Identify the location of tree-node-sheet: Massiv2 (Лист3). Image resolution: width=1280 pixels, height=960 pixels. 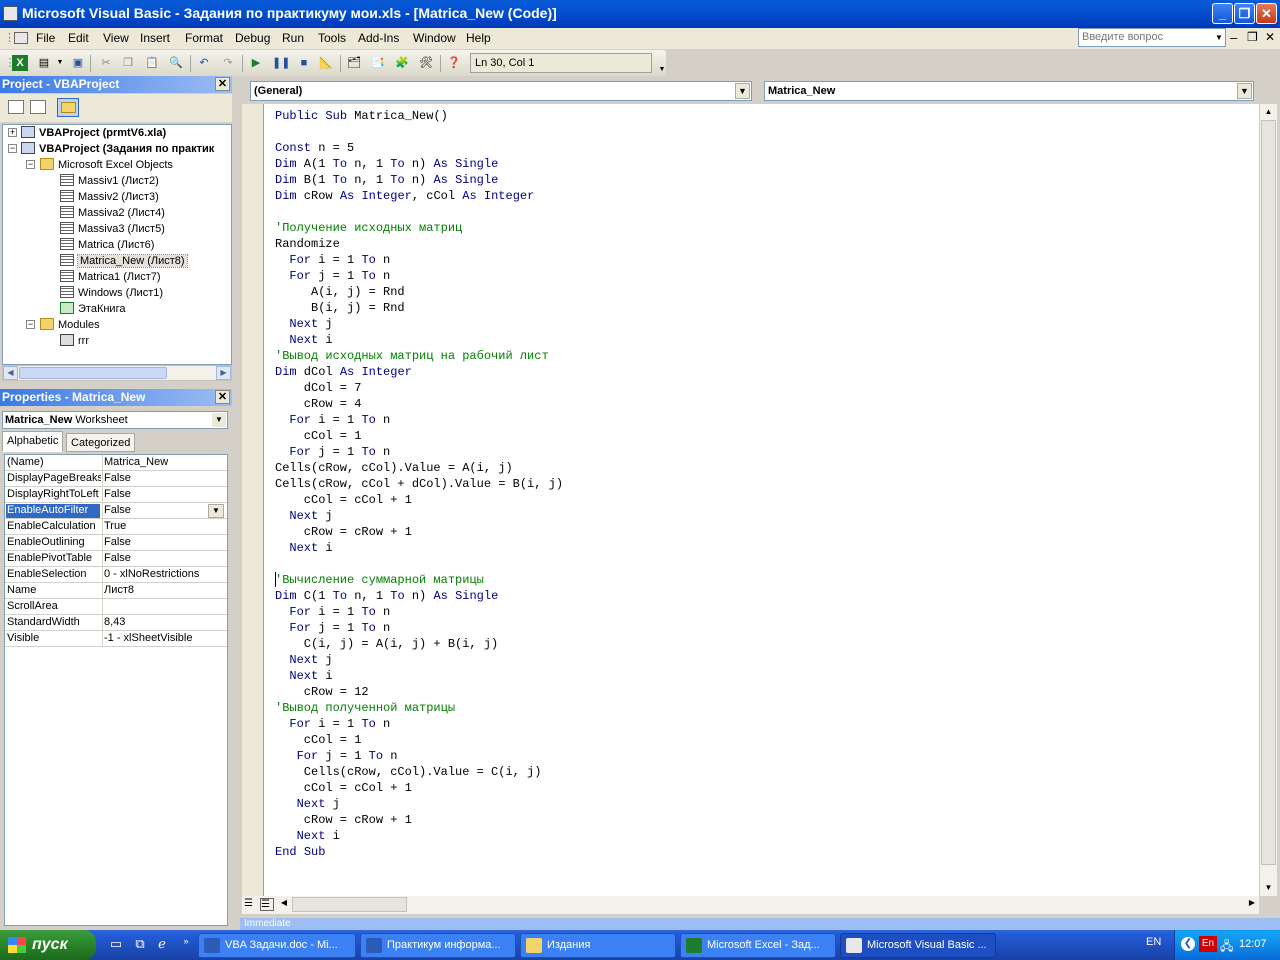
(109, 197).